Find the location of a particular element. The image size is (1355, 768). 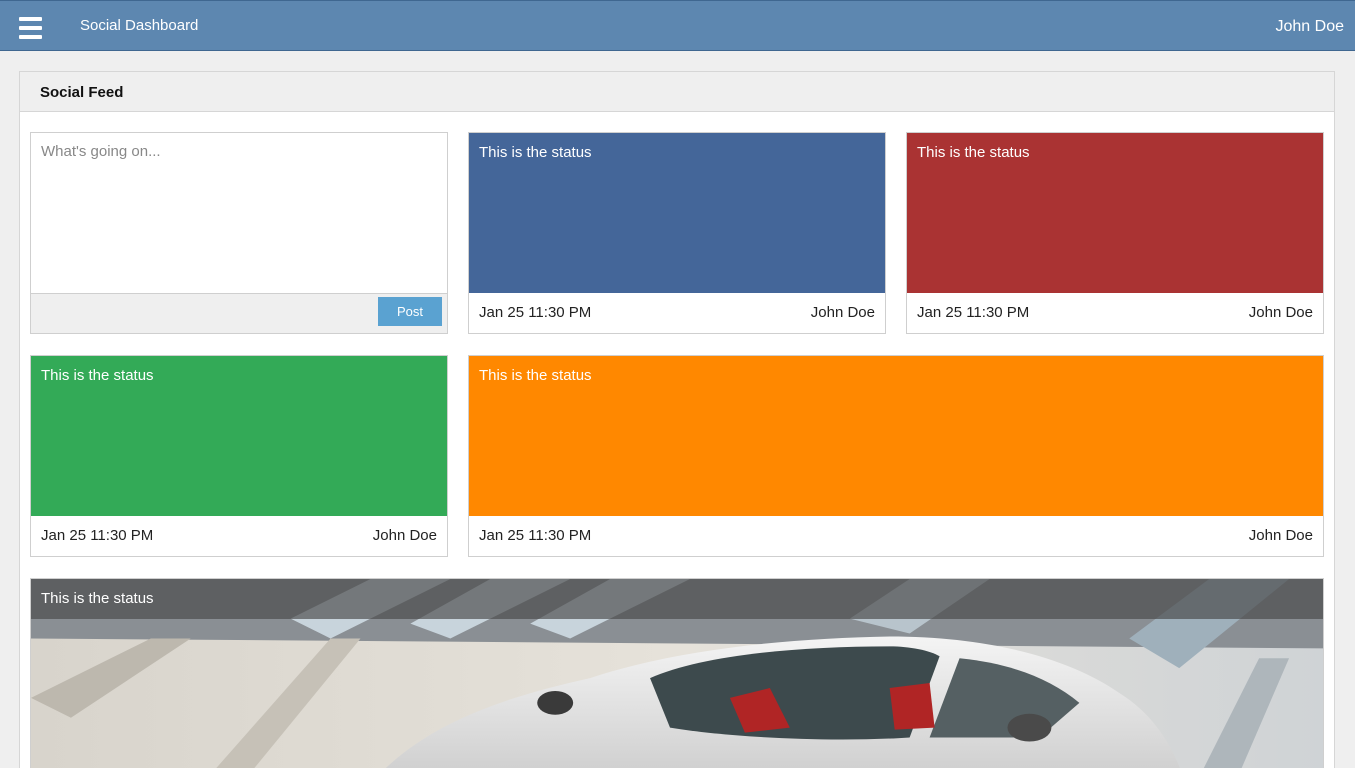

top-navbar: Social Dashboard John Doe is located at coordinates (677, 25).